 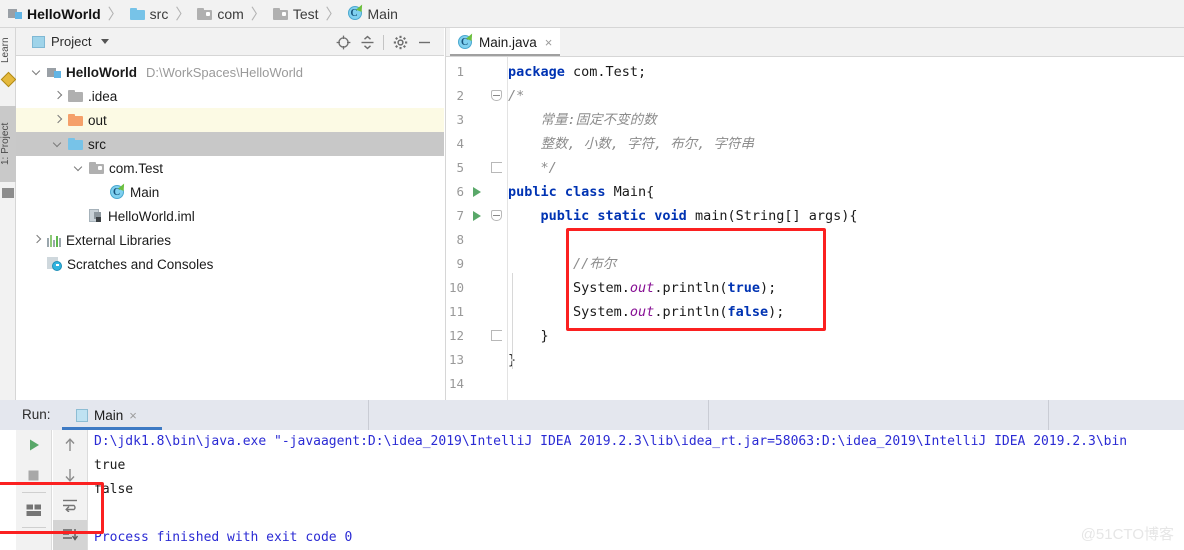 I want to click on breadcrumb-item-label: Main, so click(x=382, y=13).